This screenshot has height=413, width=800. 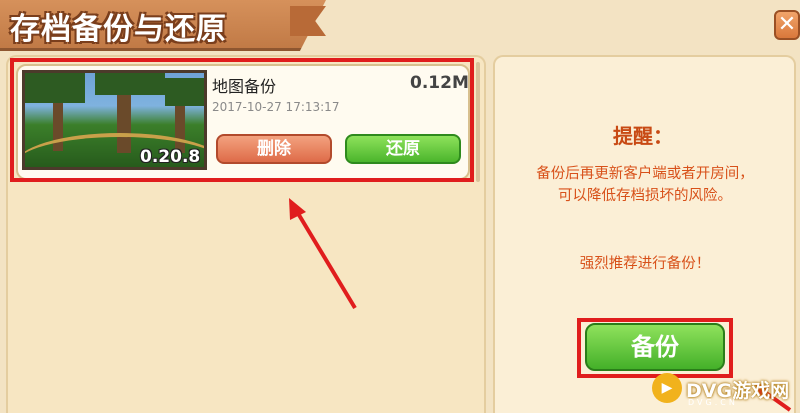 I want to click on arrow-head-save-card, so click(x=297, y=209).